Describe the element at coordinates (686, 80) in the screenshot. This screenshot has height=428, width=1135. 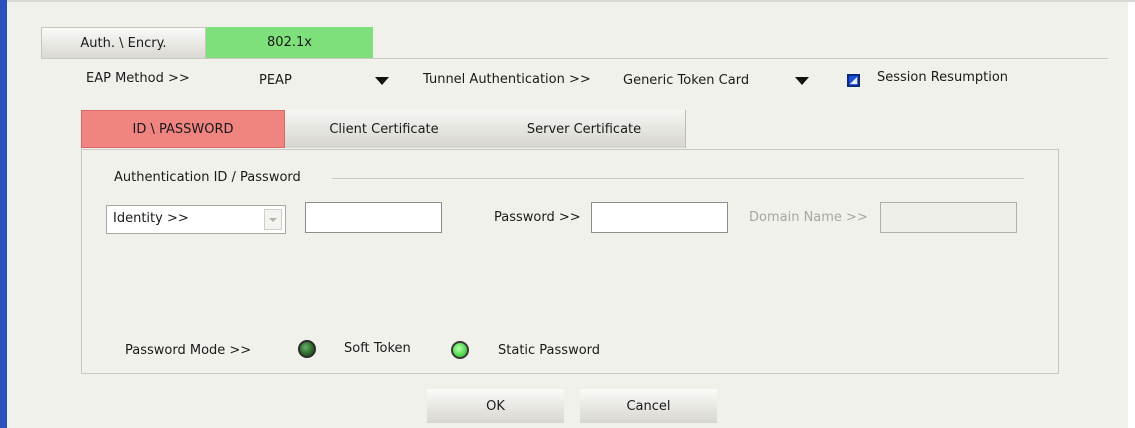
I see `tunnel-auth-select: Generic Token Card` at that location.